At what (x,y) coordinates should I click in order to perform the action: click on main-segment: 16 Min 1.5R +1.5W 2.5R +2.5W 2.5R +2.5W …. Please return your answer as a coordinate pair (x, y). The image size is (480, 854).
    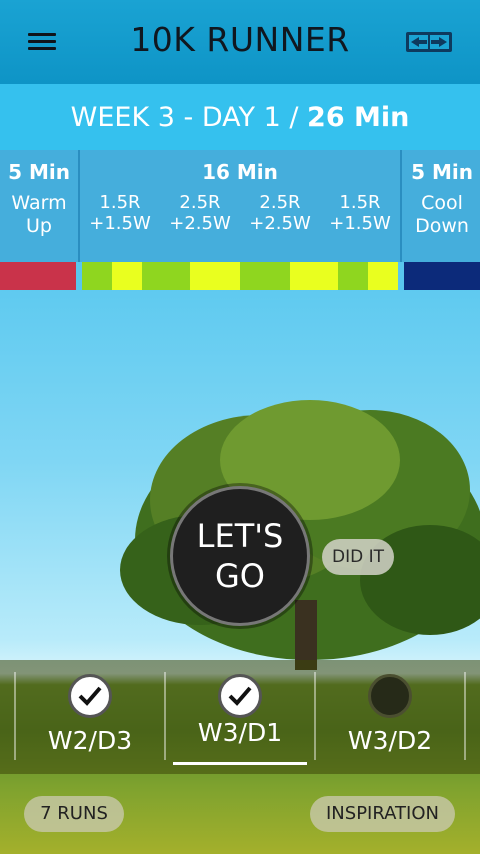
    Looking at the image, I should click on (240, 206).